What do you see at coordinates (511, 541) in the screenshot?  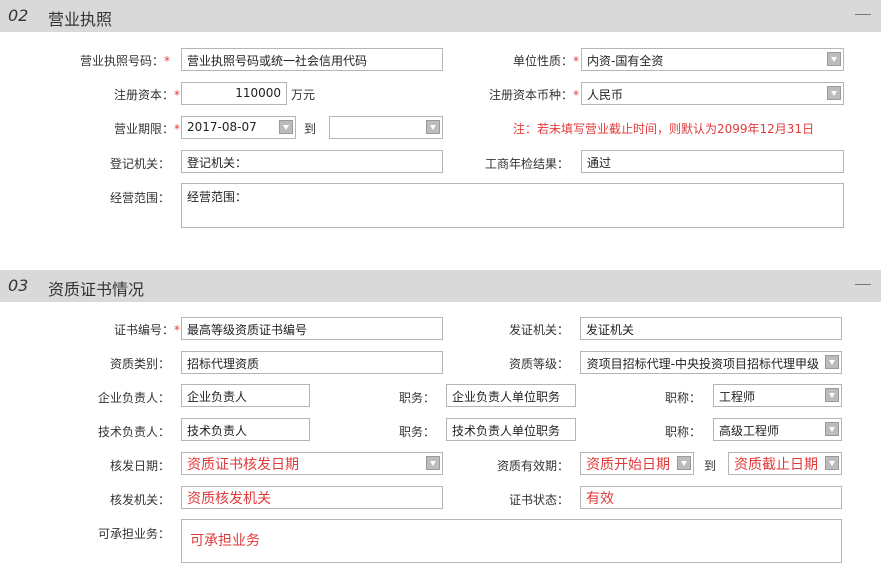 I see `business-textarea: 可承担业务` at bounding box center [511, 541].